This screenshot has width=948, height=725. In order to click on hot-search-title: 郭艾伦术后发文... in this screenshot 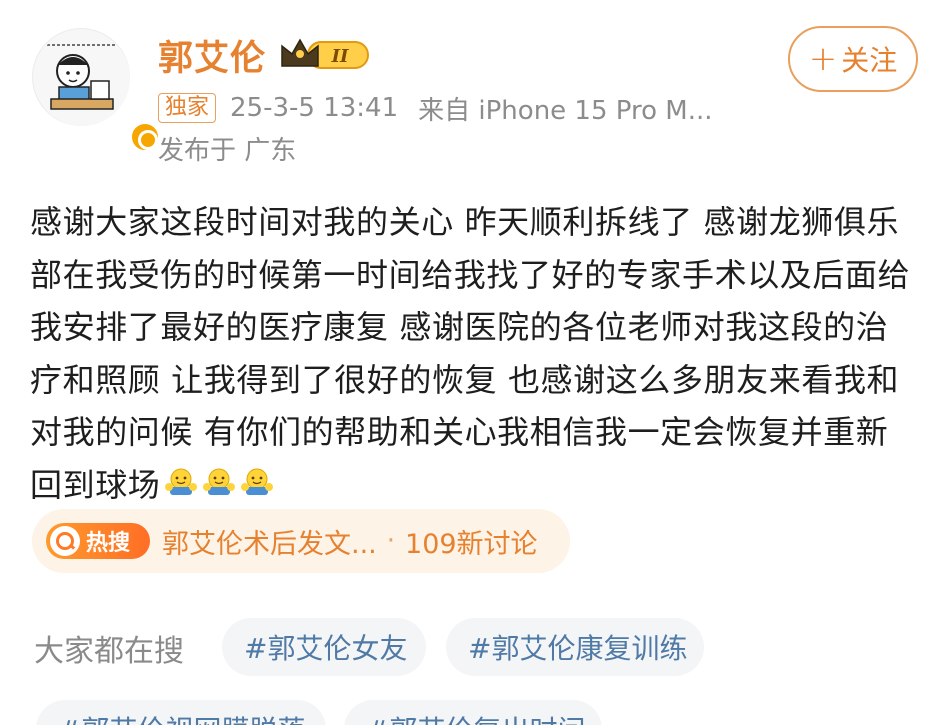, I will do `click(269, 544)`.